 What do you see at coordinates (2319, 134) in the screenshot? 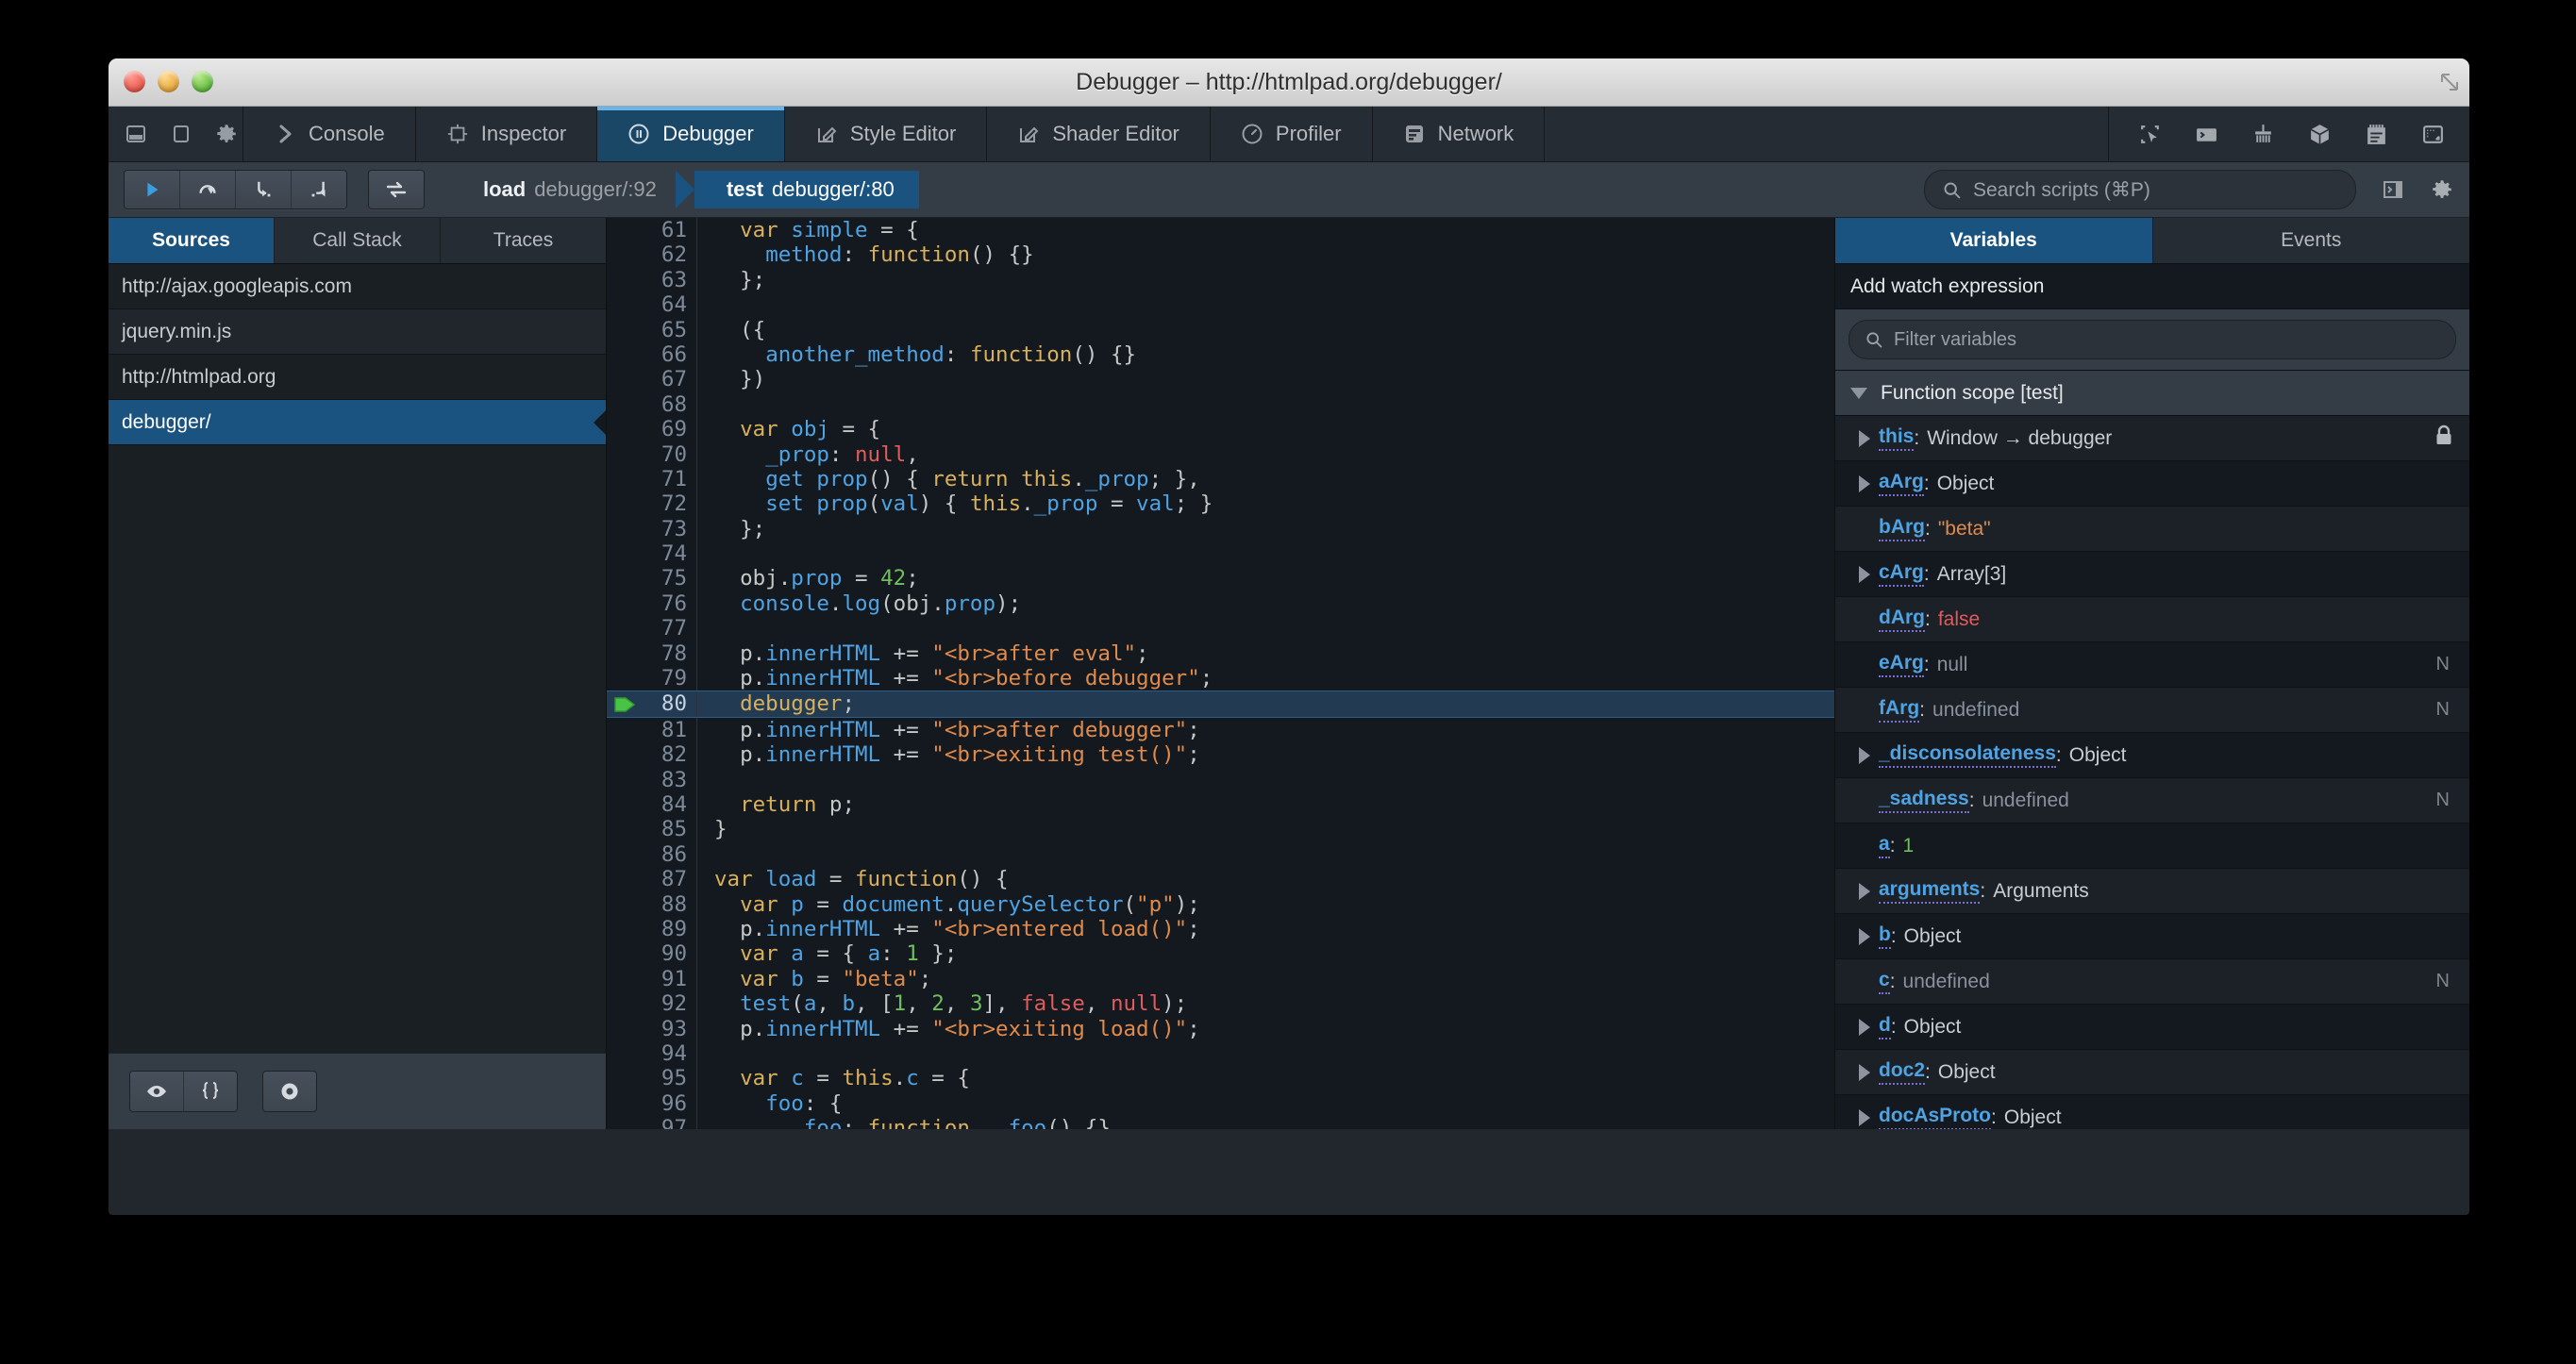
I see `box-3d-icon` at bounding box center [2319, 134].